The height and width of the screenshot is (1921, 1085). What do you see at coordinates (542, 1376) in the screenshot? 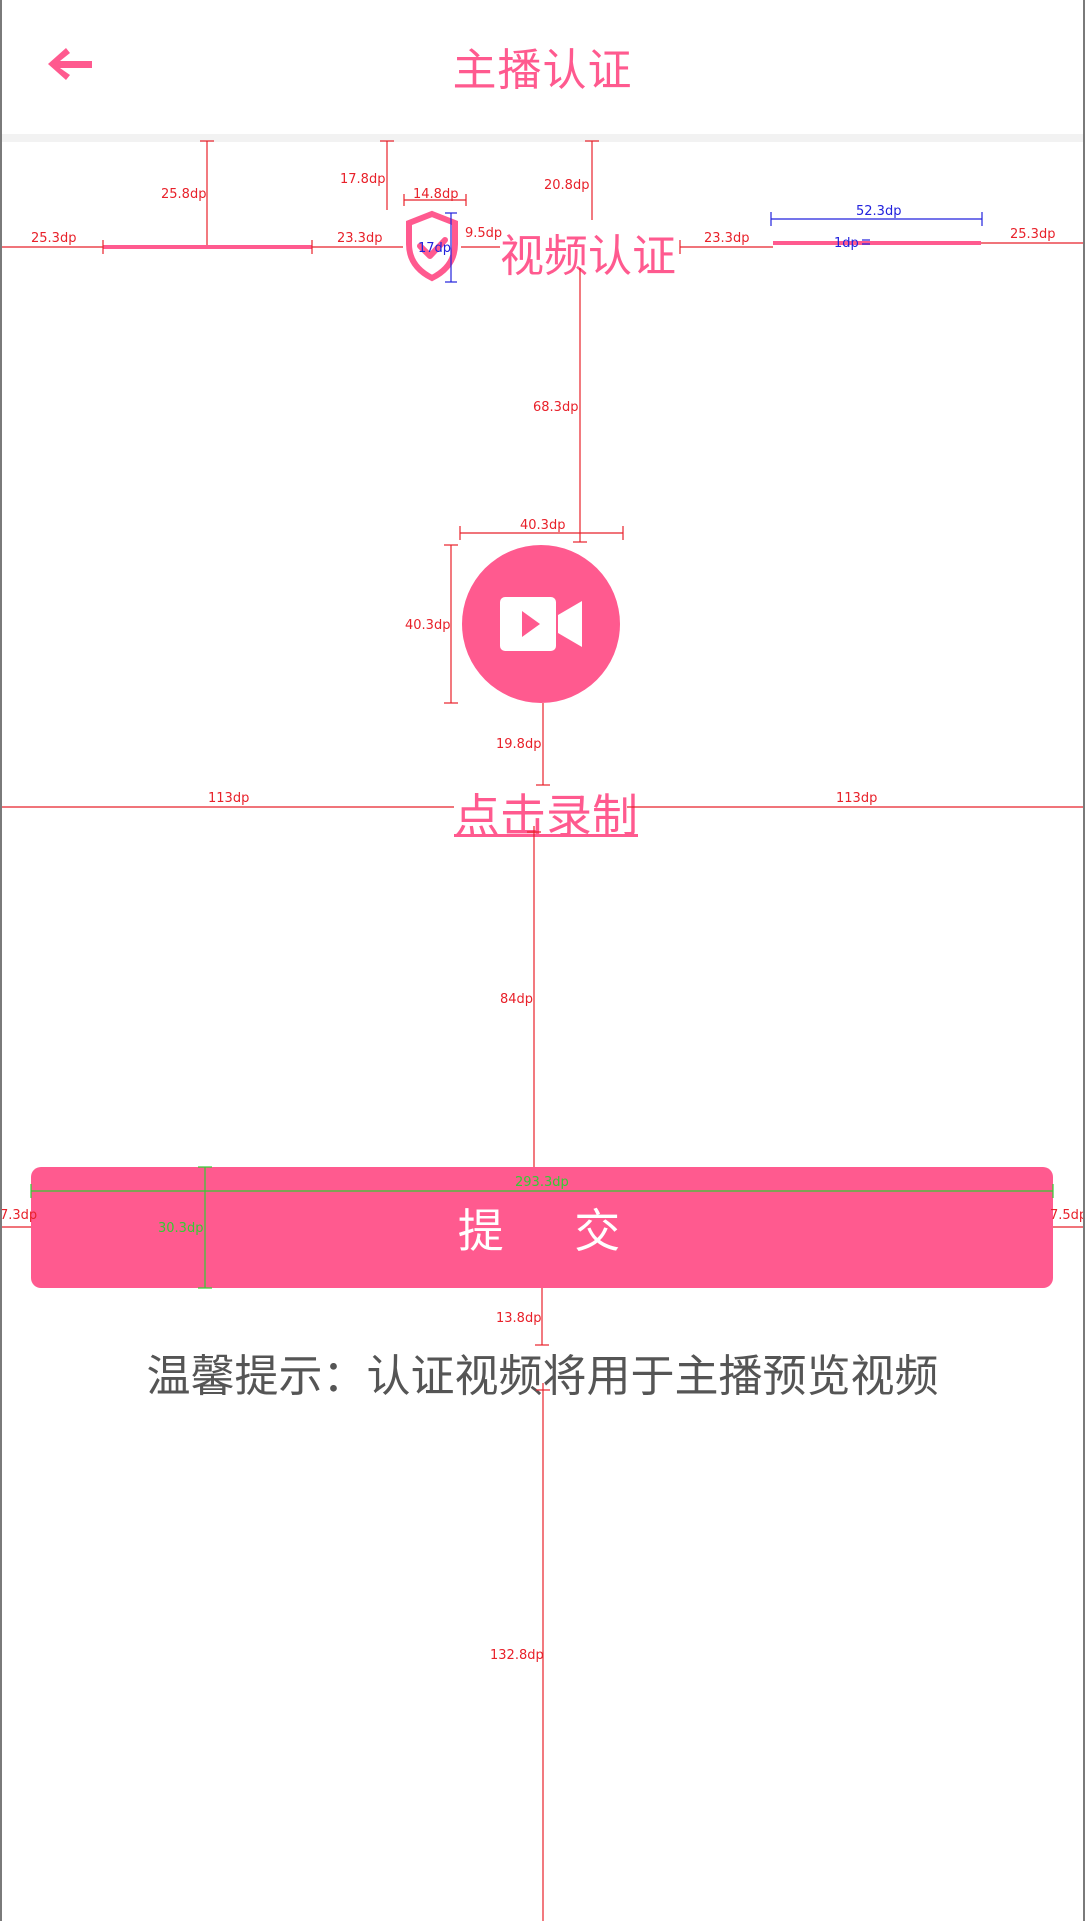
I see `tip-text: 温馨提示：认证视频将用于主播预览视频` at bounding box center [542, 1376].